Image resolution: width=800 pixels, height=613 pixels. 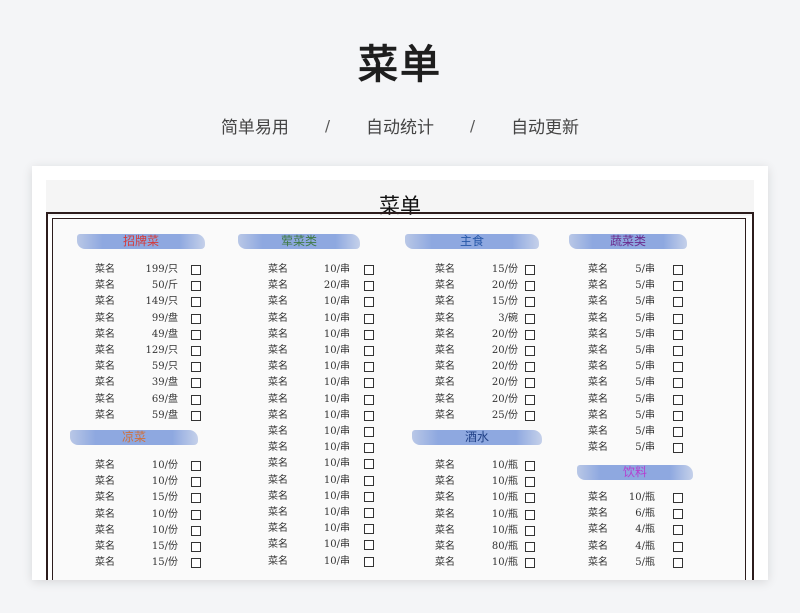 I want to click on menu-item-row: 菜名 20/份, so click(x=486, y=383).